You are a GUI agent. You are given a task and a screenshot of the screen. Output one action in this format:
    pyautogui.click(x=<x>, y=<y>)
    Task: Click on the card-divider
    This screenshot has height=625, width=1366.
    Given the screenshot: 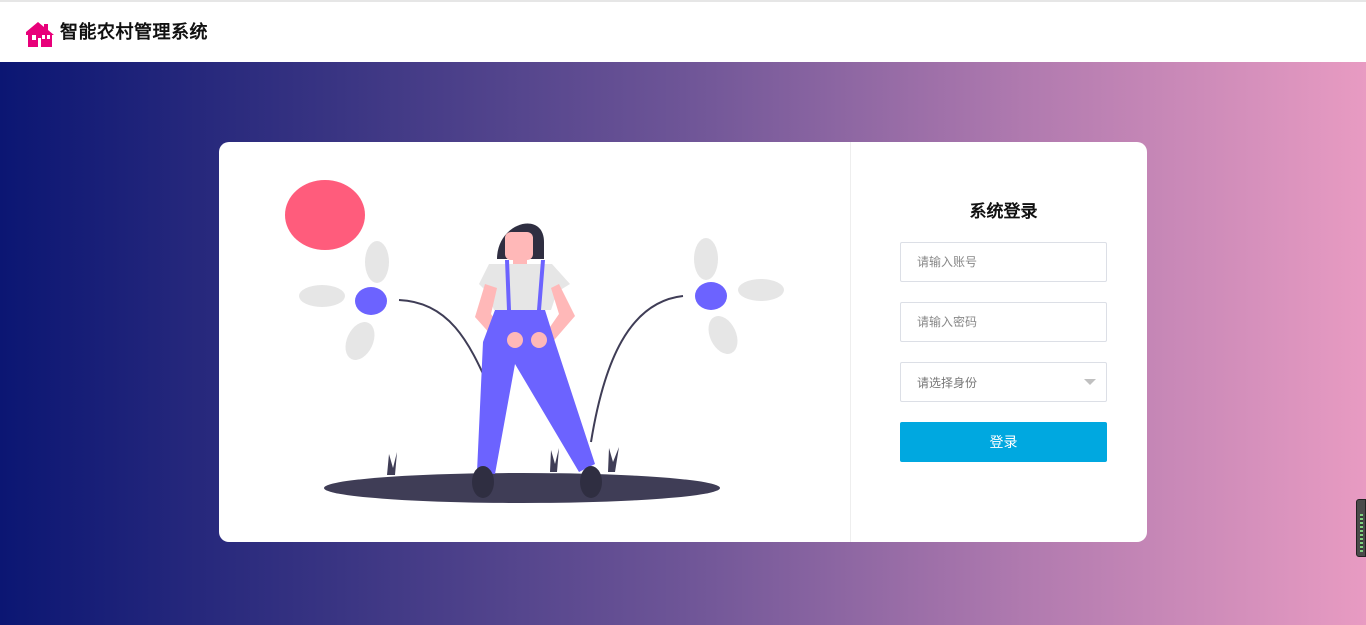 What is the action you would take?
    pyautogui.click(x=850, y=342)
    